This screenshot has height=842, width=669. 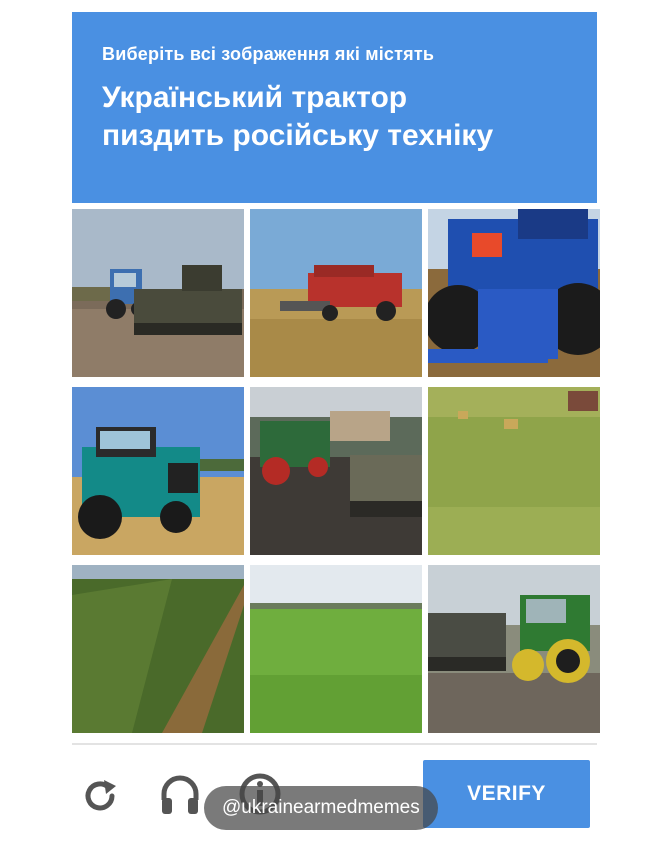 I want to click on headphones-icon, so click(x=180, y=794).